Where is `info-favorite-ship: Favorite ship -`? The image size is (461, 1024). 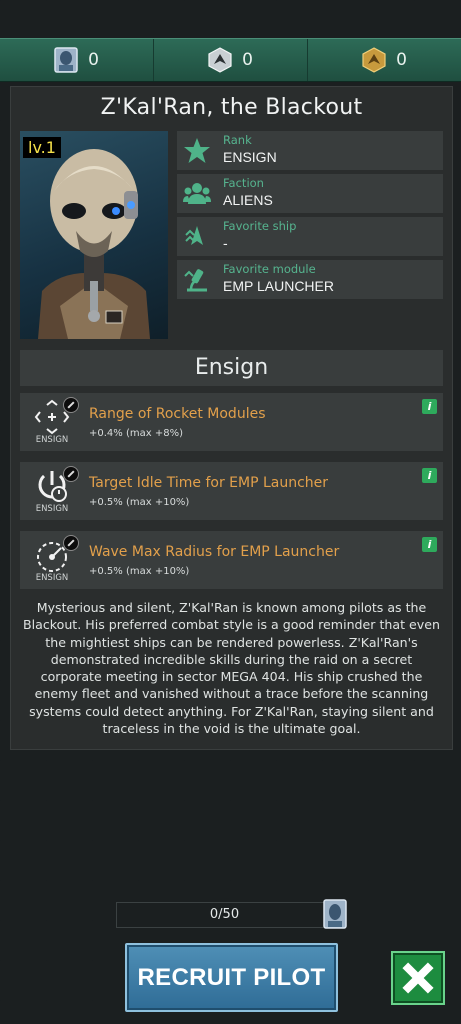 info-favorite-ship: Favorite ship - is located at coordinates (310, 236).